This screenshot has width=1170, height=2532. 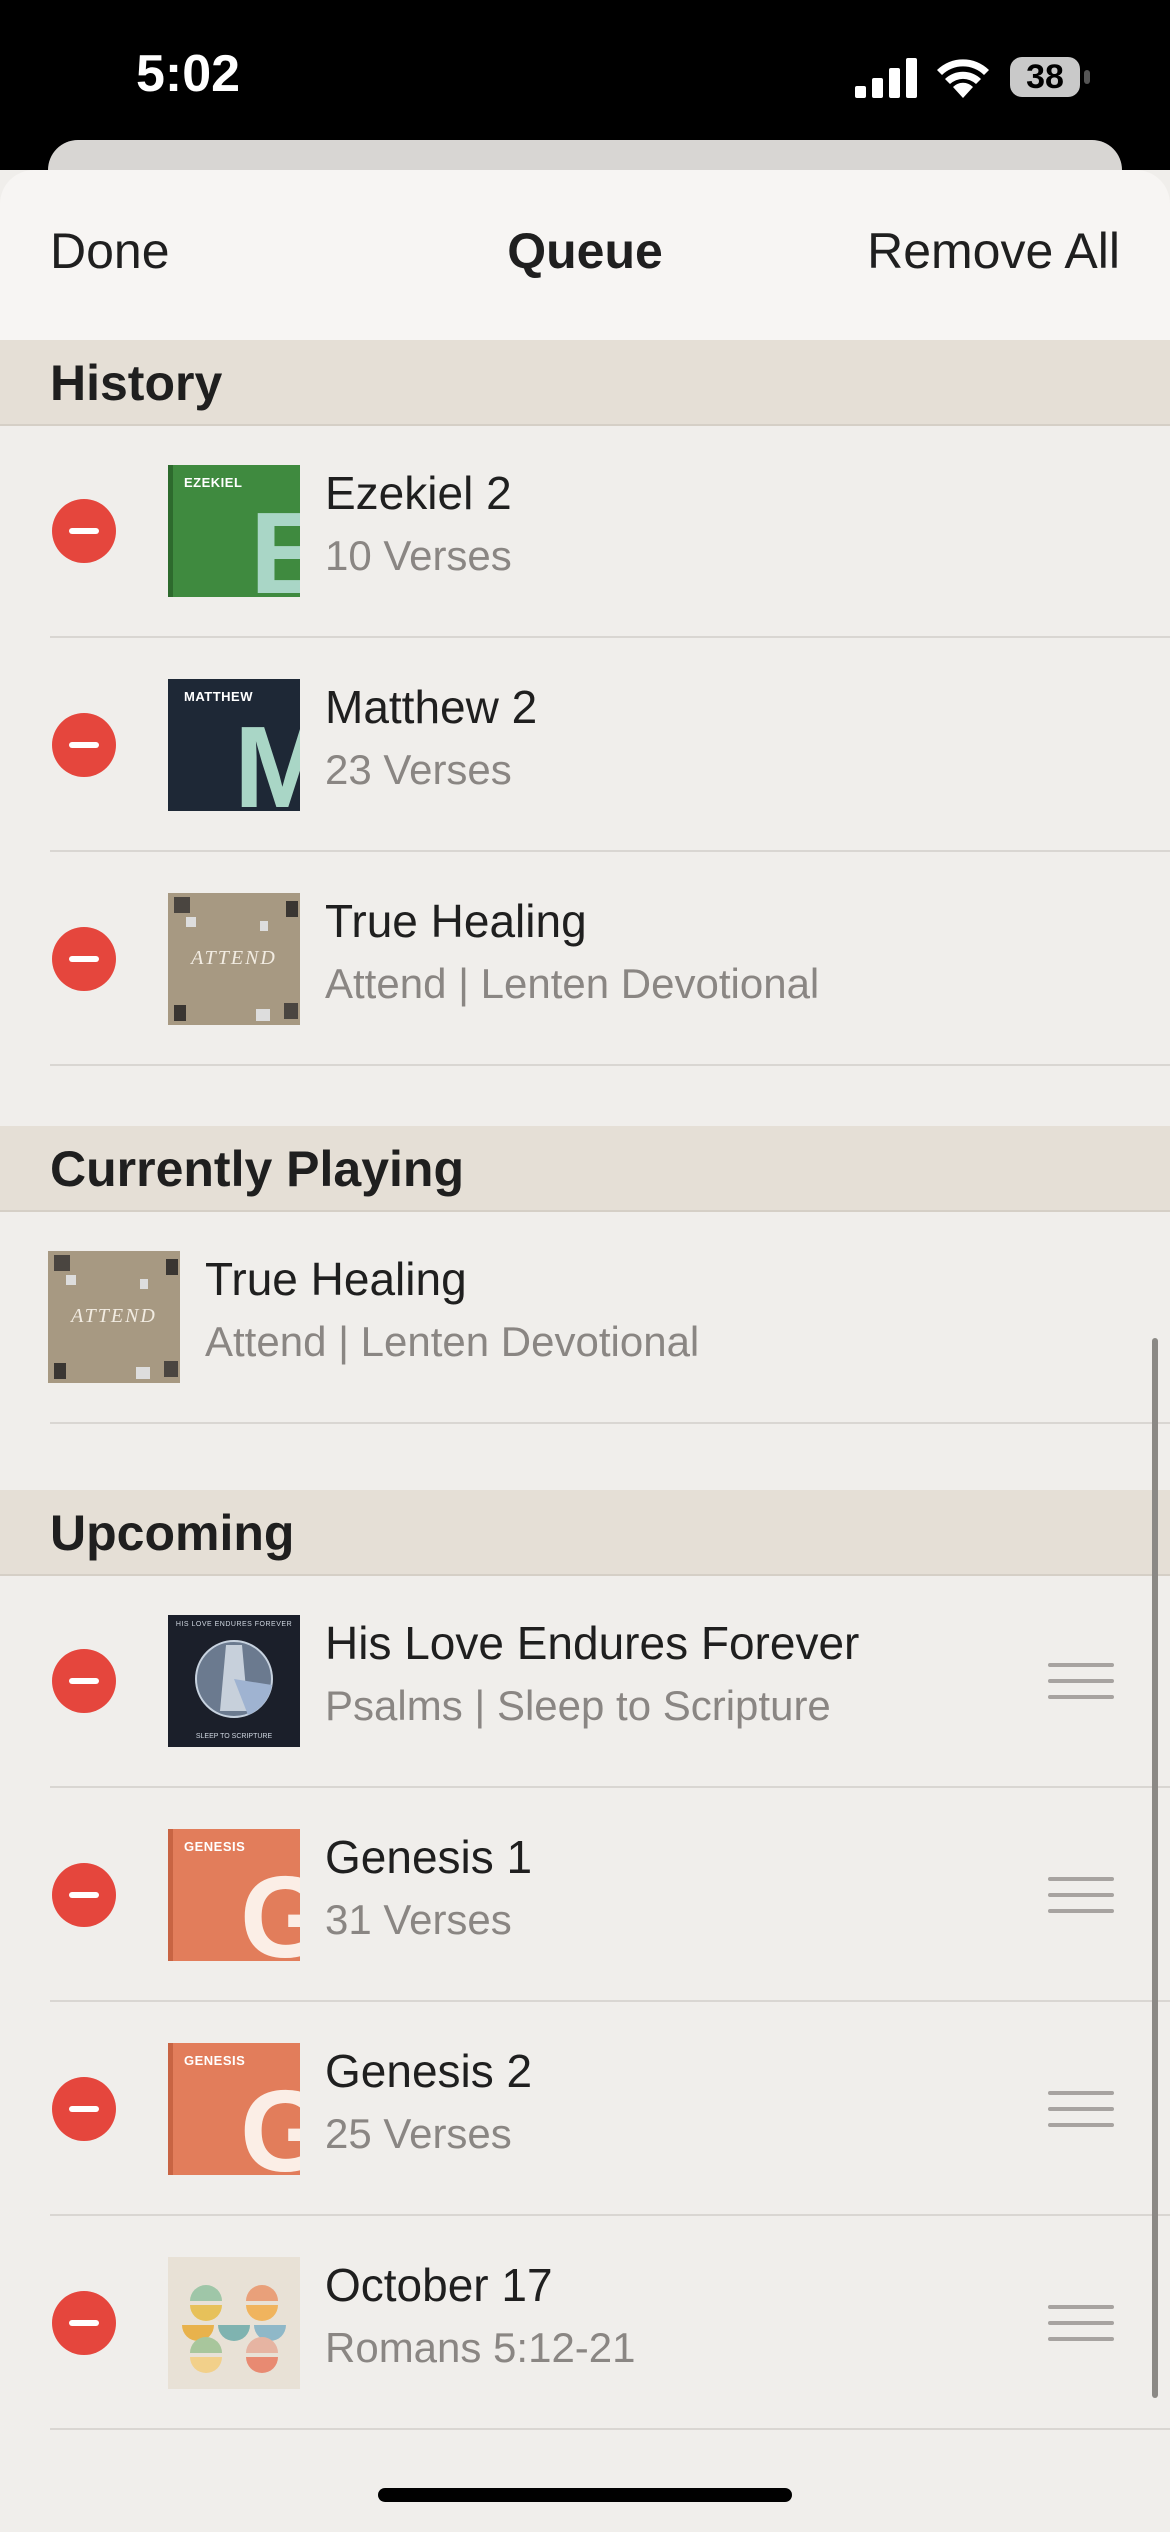 I want to click on section-title-upcoming: Upcoming, so click(x=172, y=1533).